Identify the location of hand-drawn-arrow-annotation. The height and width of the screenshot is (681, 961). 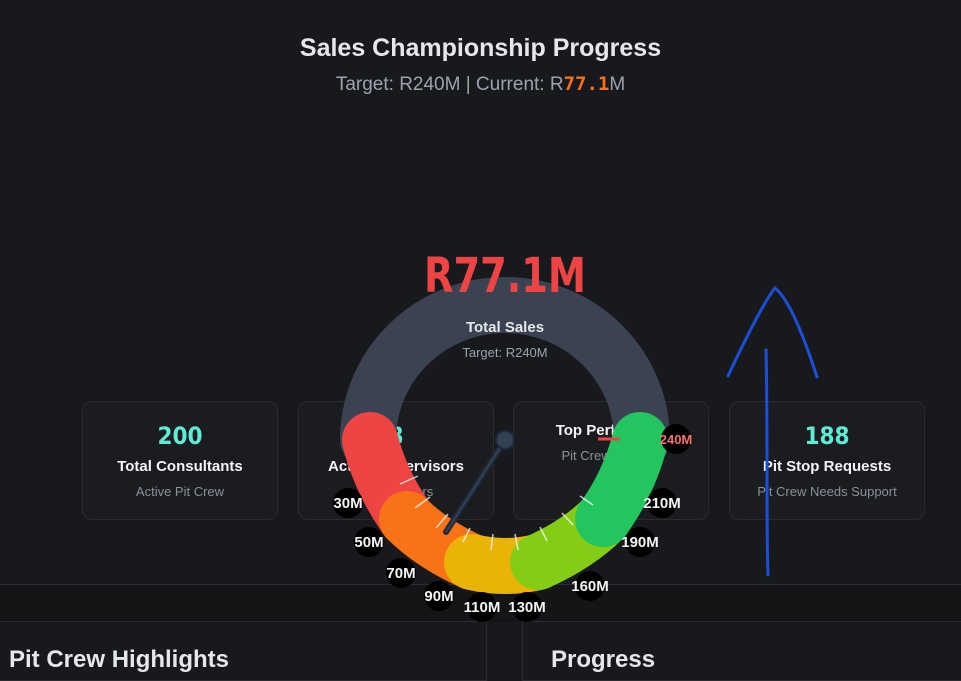
(772, 431).